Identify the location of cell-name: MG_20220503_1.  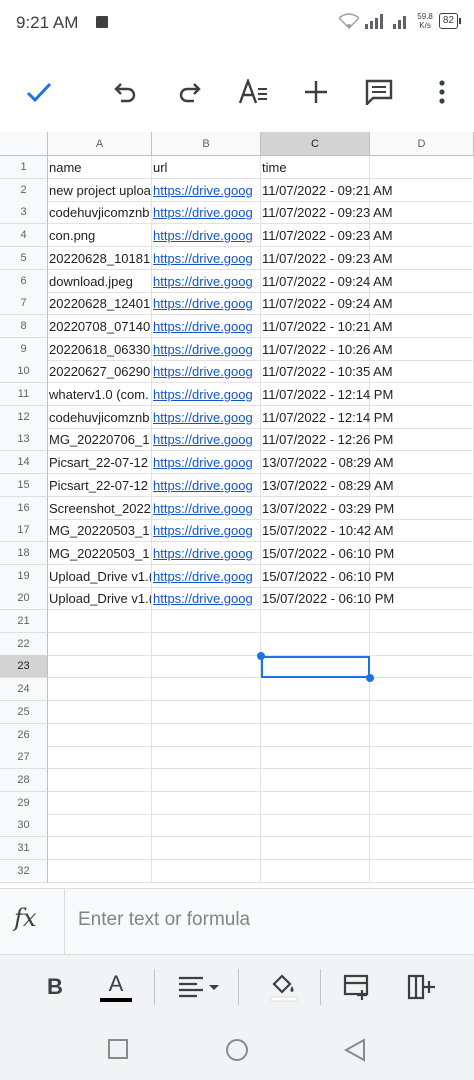
(100, 553).